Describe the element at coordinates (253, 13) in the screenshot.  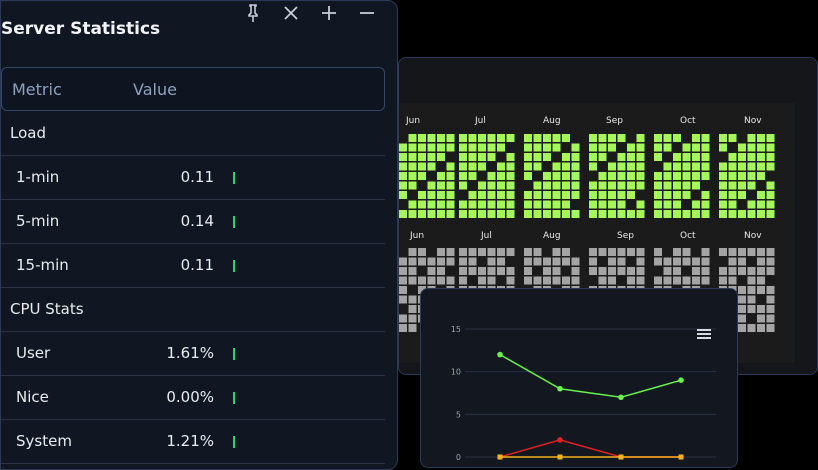
I see `pin-icon` at that location.